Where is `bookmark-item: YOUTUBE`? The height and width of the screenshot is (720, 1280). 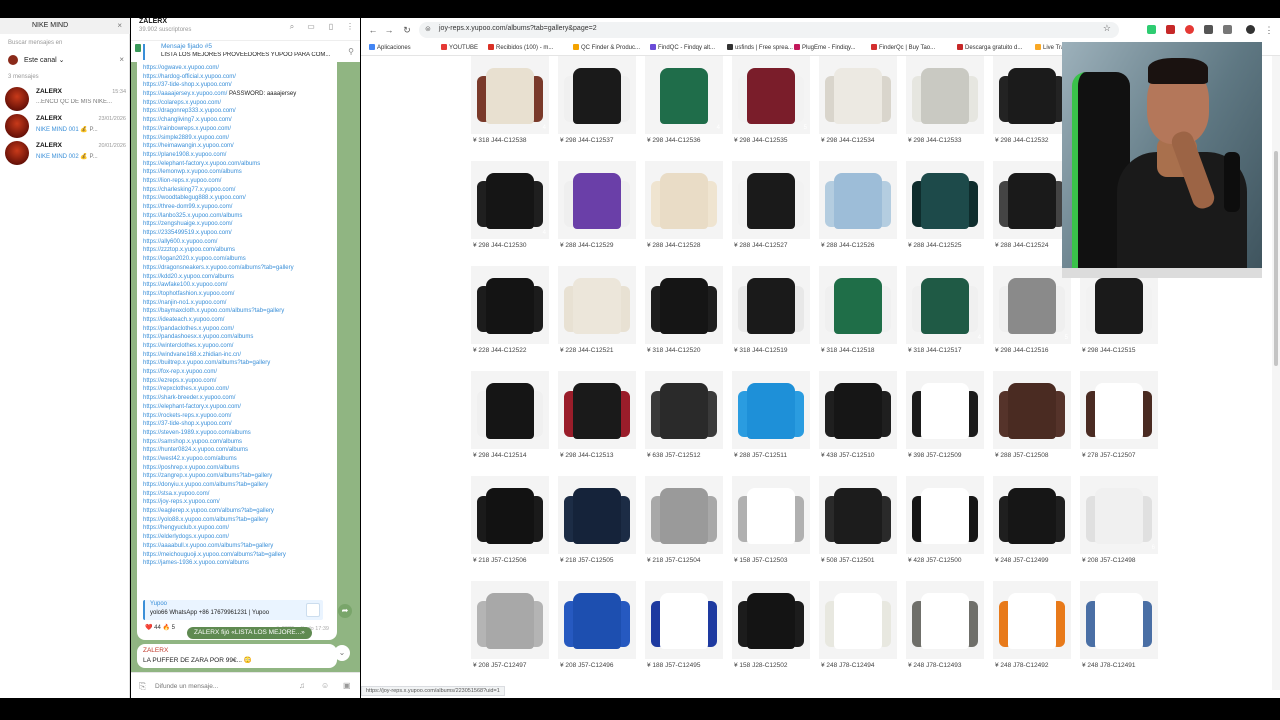
bookmark-item: YOUTUBE is located at coordinates (459, 47).